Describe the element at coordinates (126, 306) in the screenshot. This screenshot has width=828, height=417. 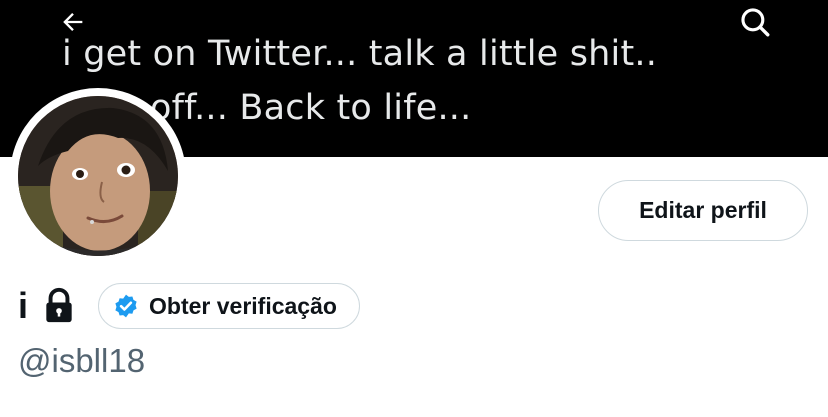
I see `verified-badge-icon` at that location.